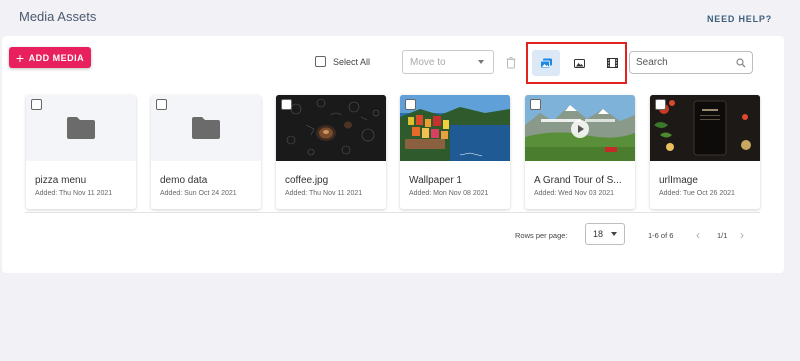  Describe the element at coordinates (661, 235) in the screenshot. I see `pagination-range: 1-6 of 6` at that location.